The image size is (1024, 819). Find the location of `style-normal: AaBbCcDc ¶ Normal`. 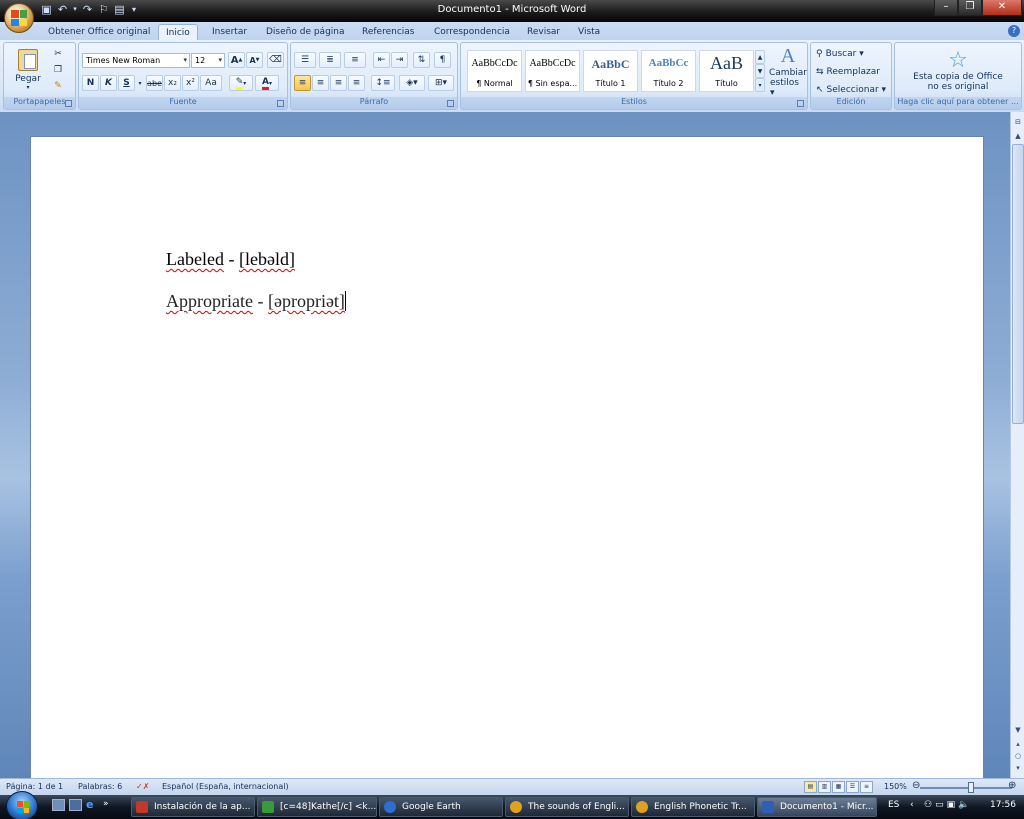

style-normal: AaBbCcDc ¶ Normal is located at coordinates (494, 71).